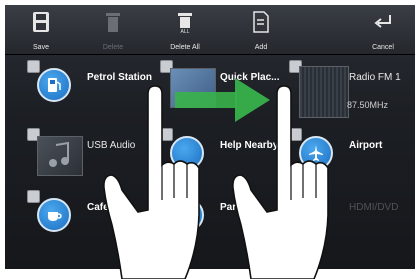 The width and height of the screenshot is (420, 279). Describe the element at coordinates (185, 47) in the screenshot. I see `delete-all-label: Delete All` at that location.